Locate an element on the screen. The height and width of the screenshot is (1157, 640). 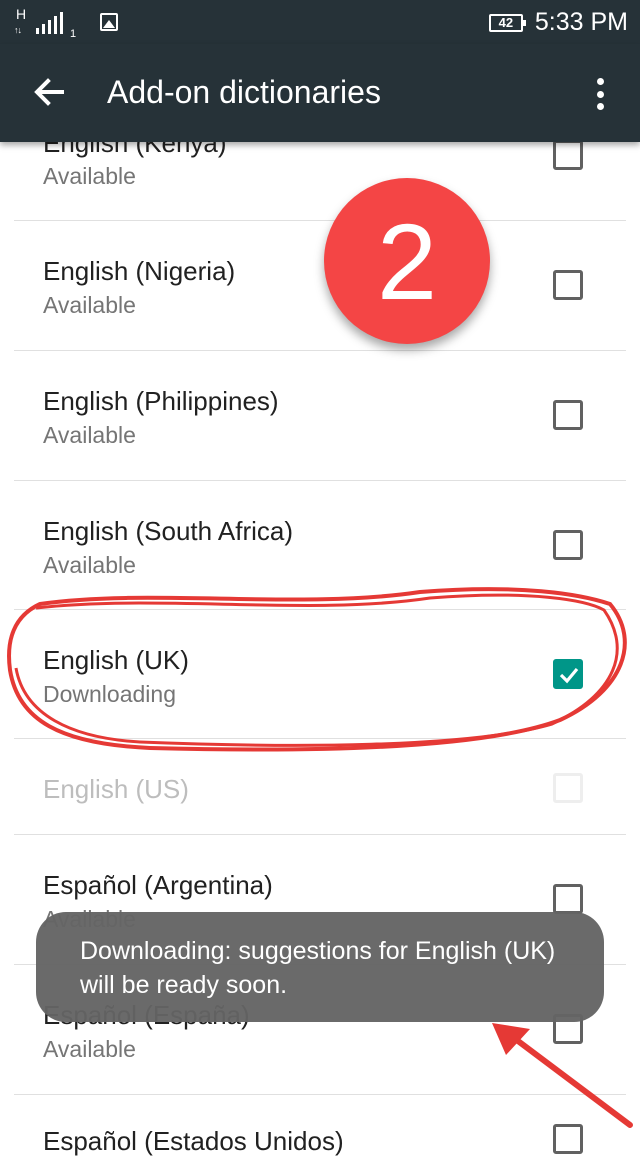
item-title: English (US) is located at coordinates (116, 789).